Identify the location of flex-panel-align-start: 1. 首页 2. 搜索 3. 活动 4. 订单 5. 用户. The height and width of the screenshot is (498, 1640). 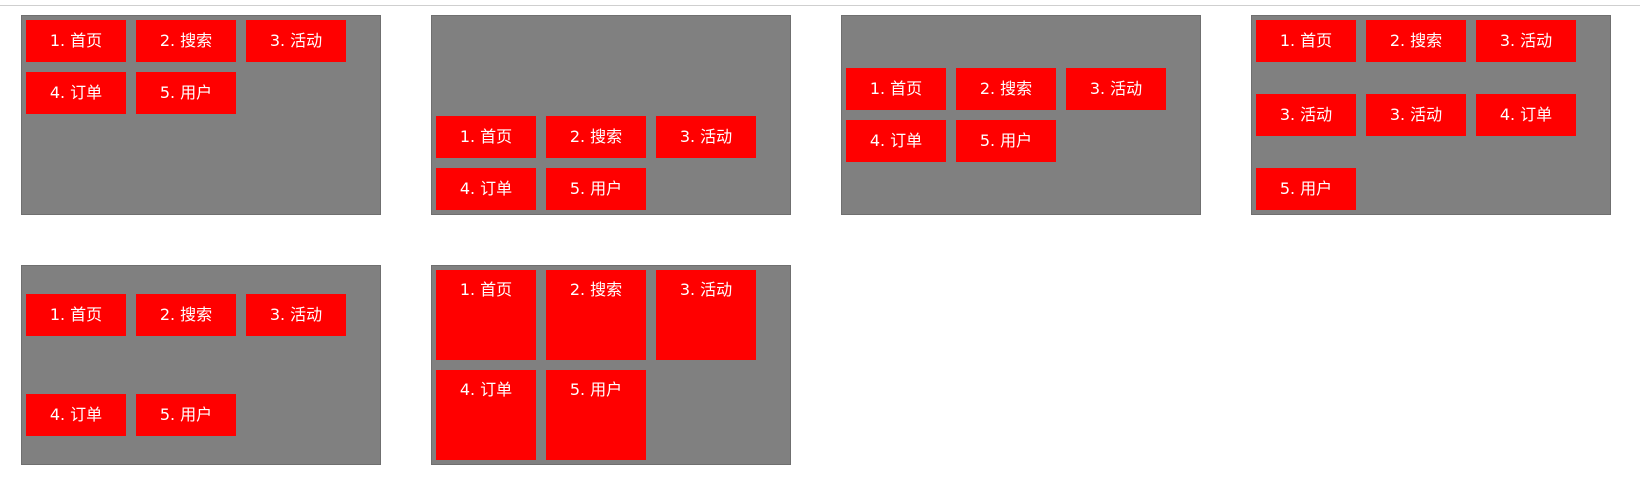
(201, 115).